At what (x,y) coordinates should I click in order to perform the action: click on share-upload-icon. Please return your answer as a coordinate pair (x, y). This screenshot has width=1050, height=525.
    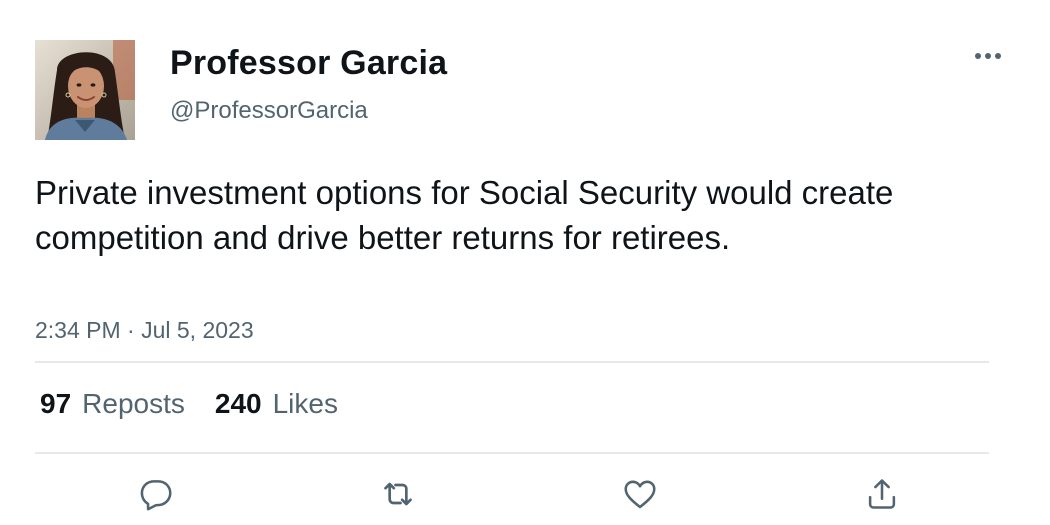
    Looking at the image, I should click on (882, 494).